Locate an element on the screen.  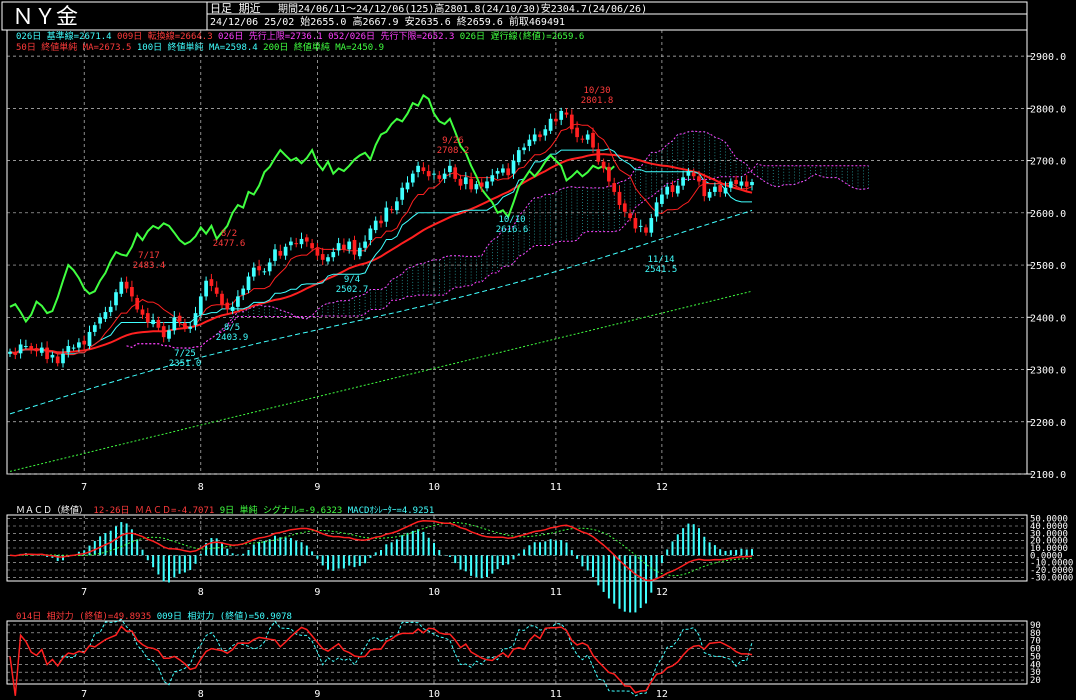
price-tick-label: 2100.0 is located at coordinates (1048, 475).